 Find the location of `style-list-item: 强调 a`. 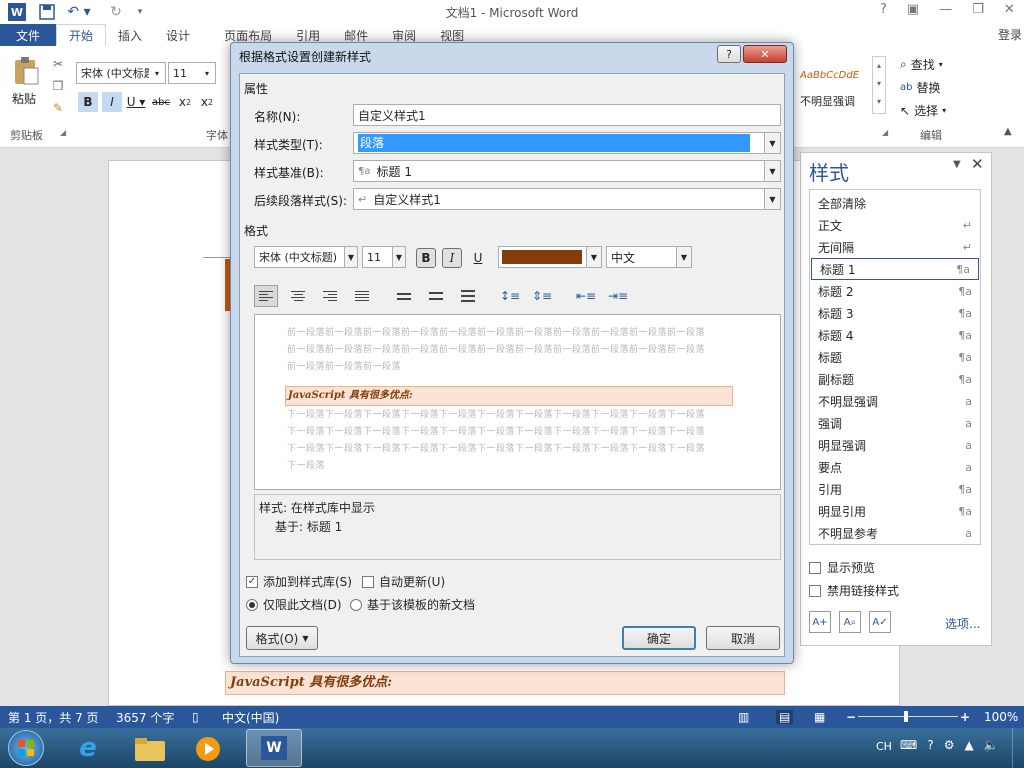

style-list-item: 强调 a is located at coordinates (895, 423).